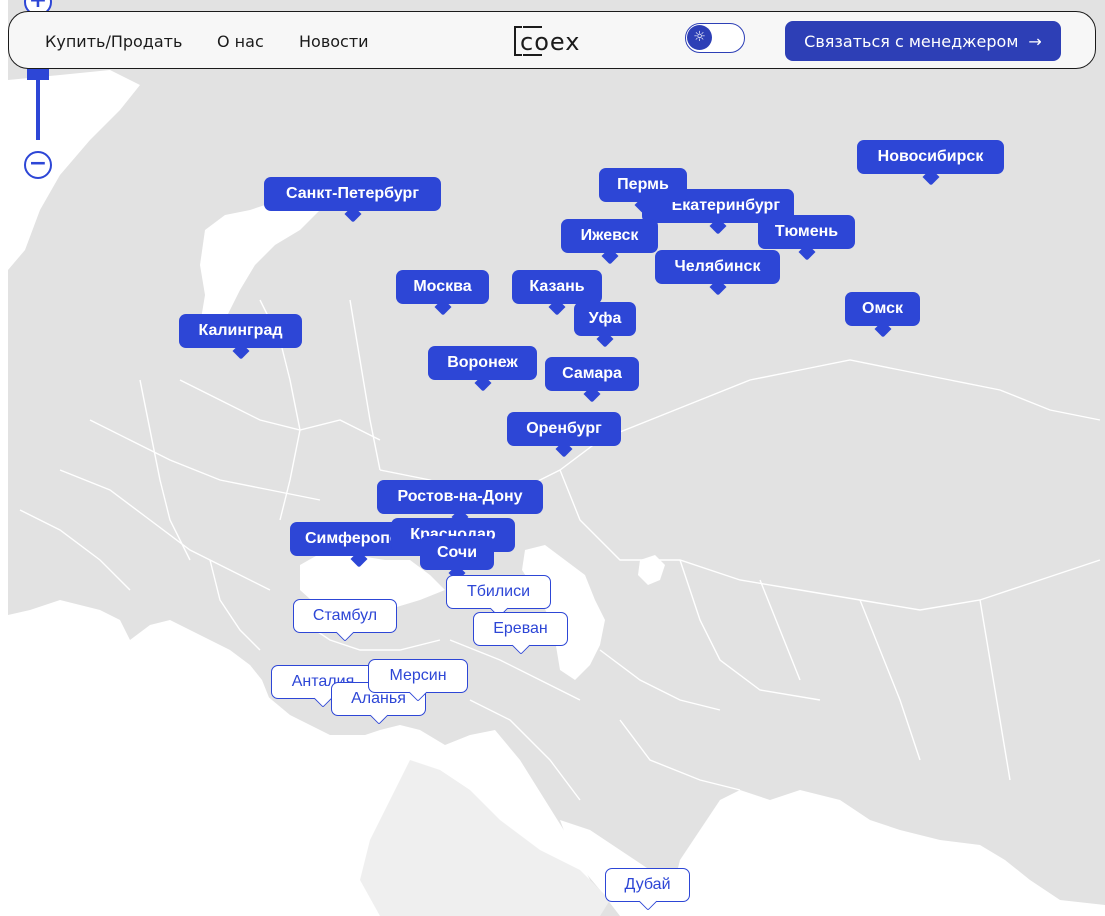  I want to click on city-pin-sochi: Сочи, so click(457, 553).